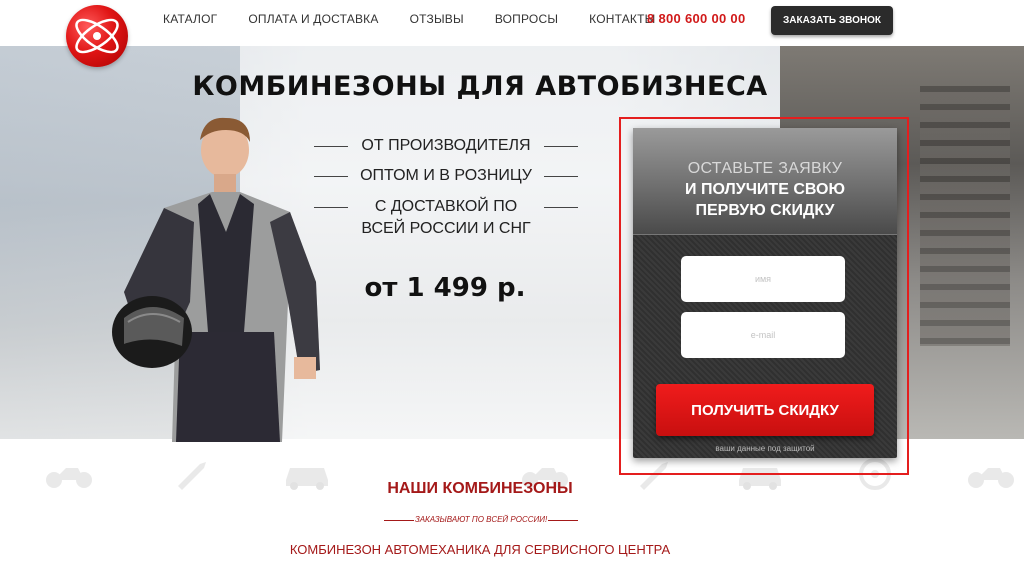  What do you see at coordinates (763, 335) in the screenshot?
I see `email-input` at bounding box center [763, 335].